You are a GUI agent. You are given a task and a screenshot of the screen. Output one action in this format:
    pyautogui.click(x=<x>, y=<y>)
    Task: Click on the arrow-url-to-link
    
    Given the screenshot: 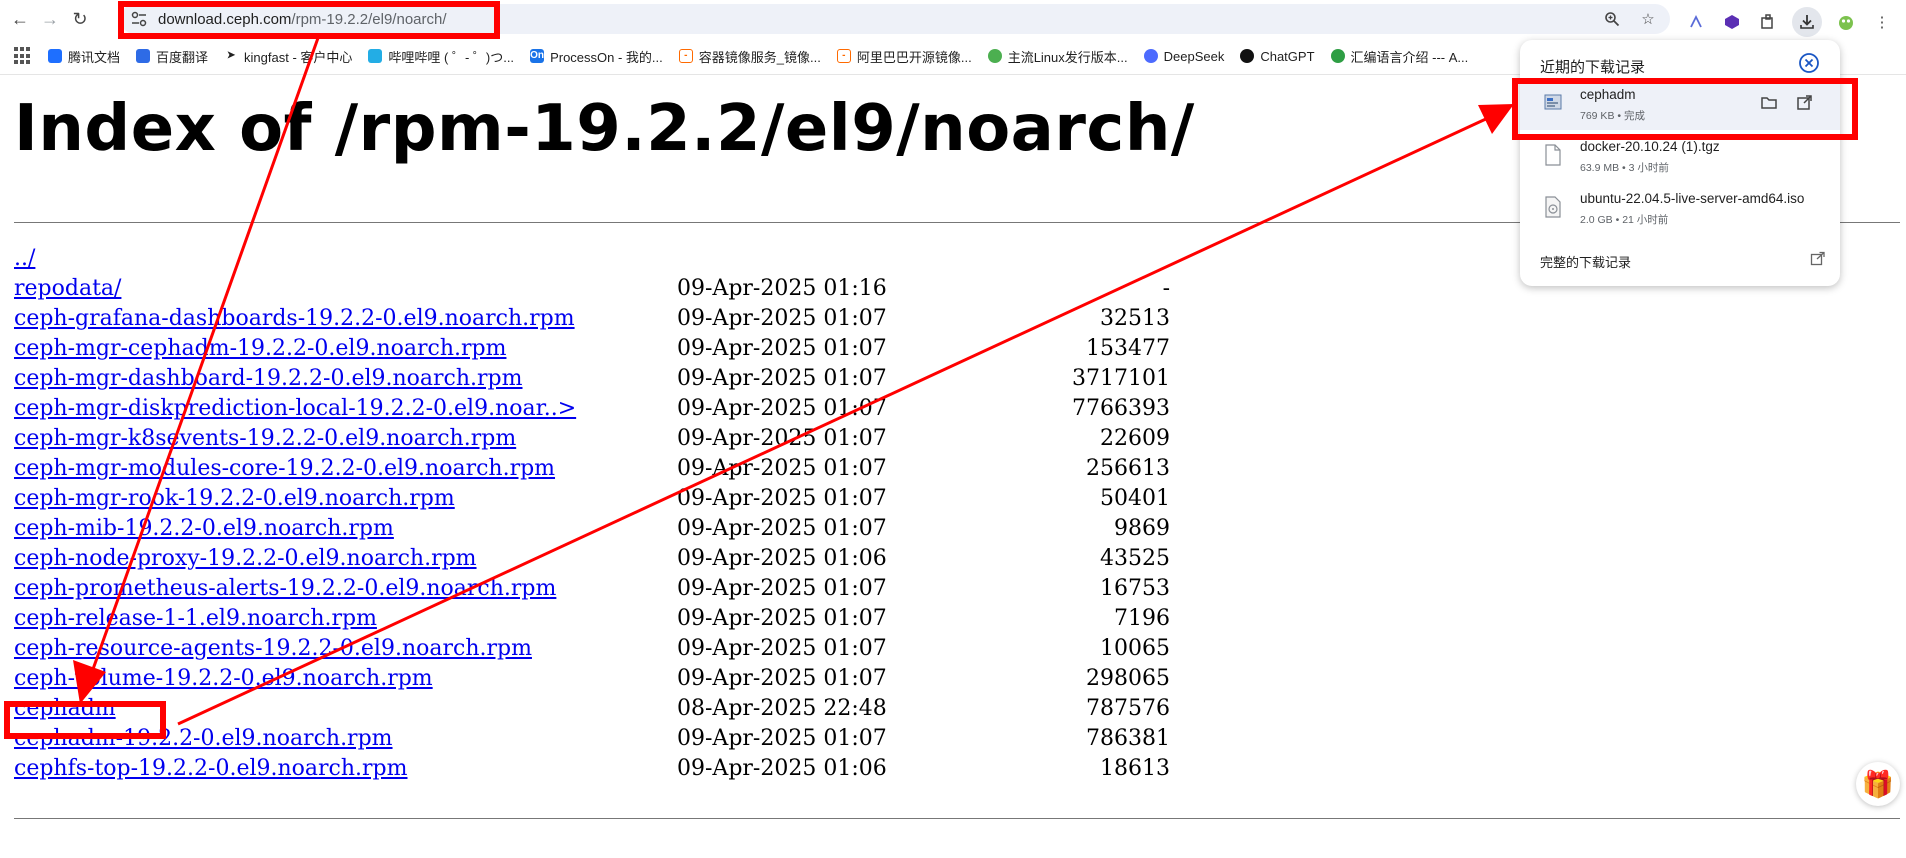 What is the action you would take?
    pyautogui.click(x=196, y=370)
    